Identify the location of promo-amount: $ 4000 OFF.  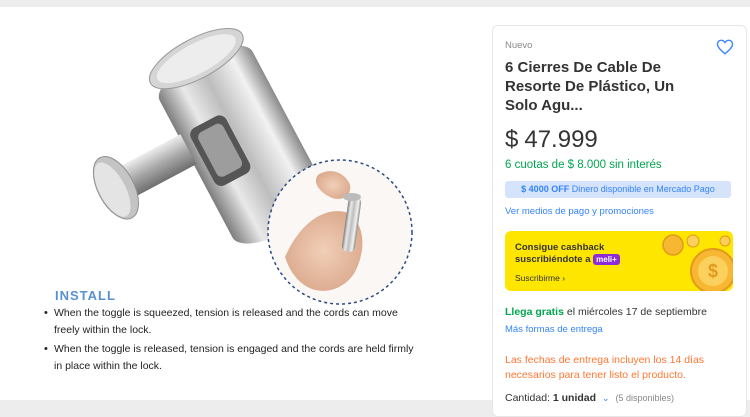
(545, 189).